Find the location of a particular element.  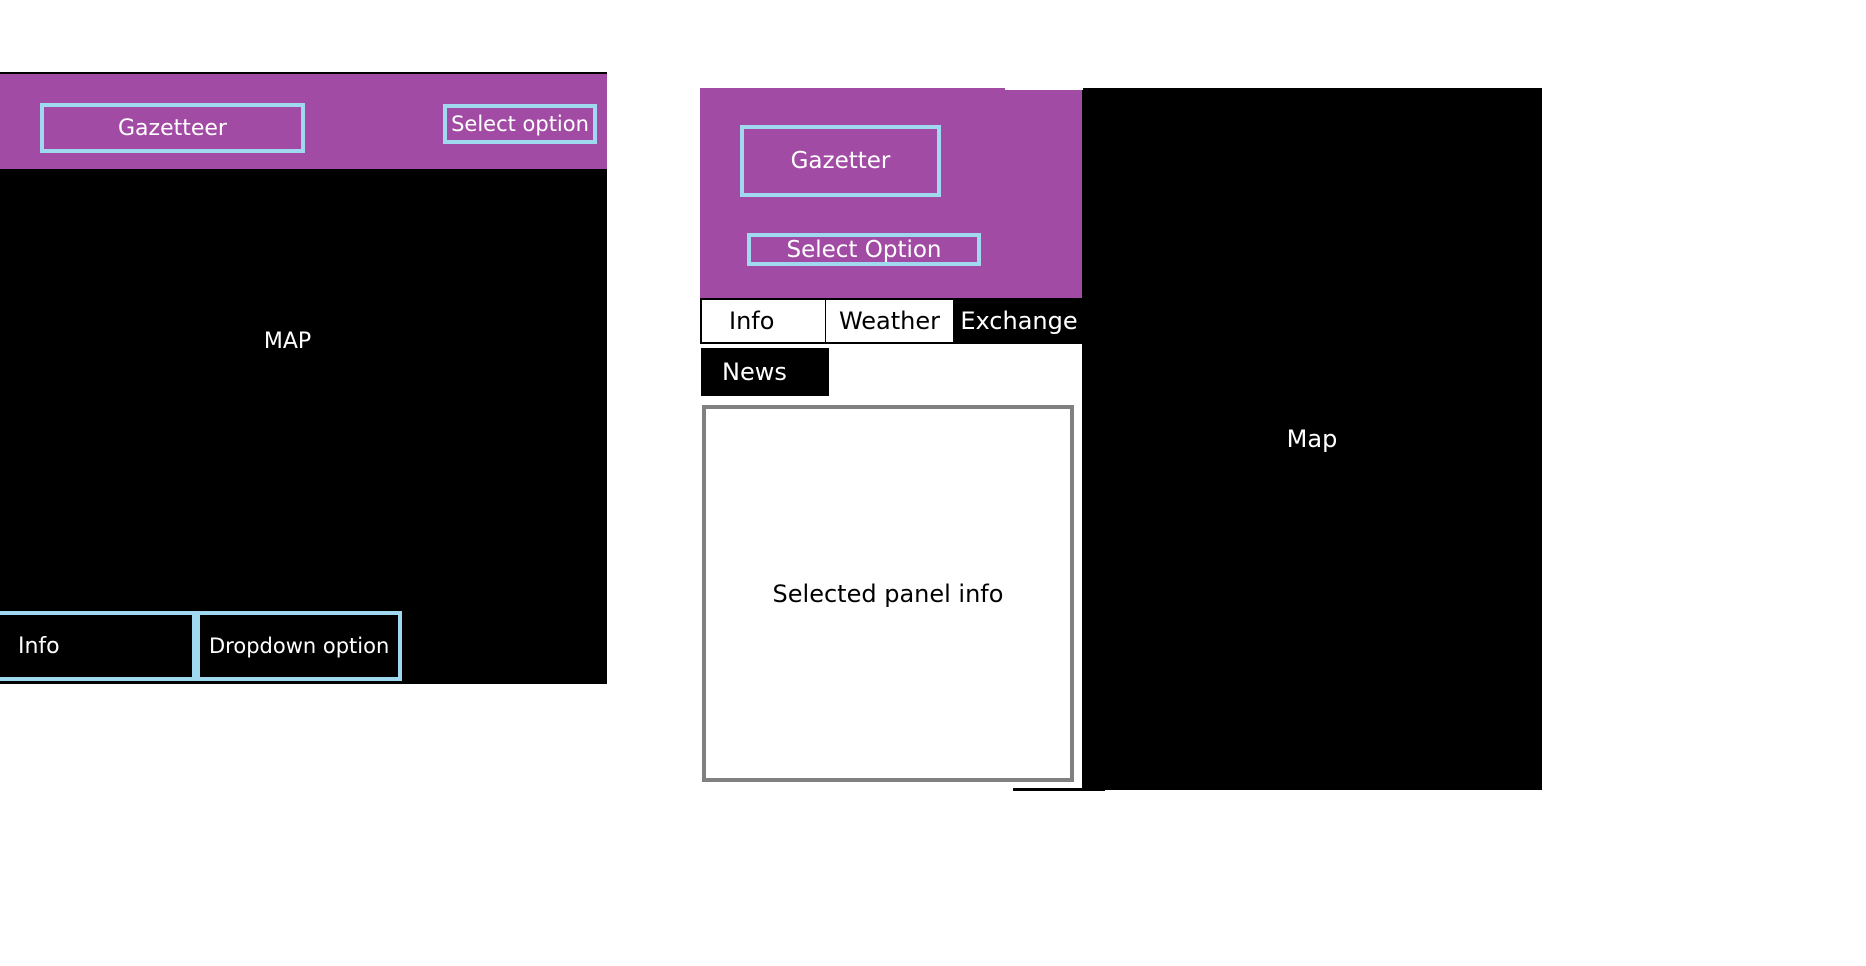

mobile-dropdown-label: Dropdown option is located at coordinates (299, 646).